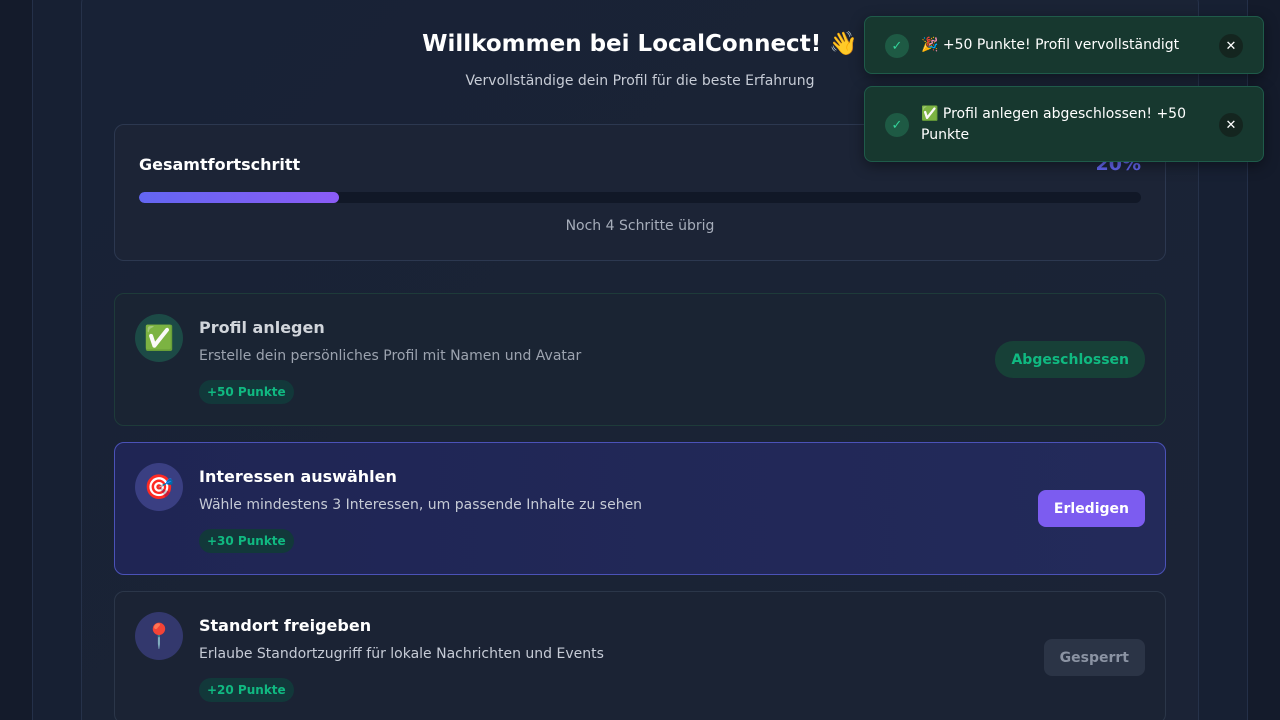 This screenshot has width=1280, height=720. I want to click on target-icon: 🎯, so click(159, 487).